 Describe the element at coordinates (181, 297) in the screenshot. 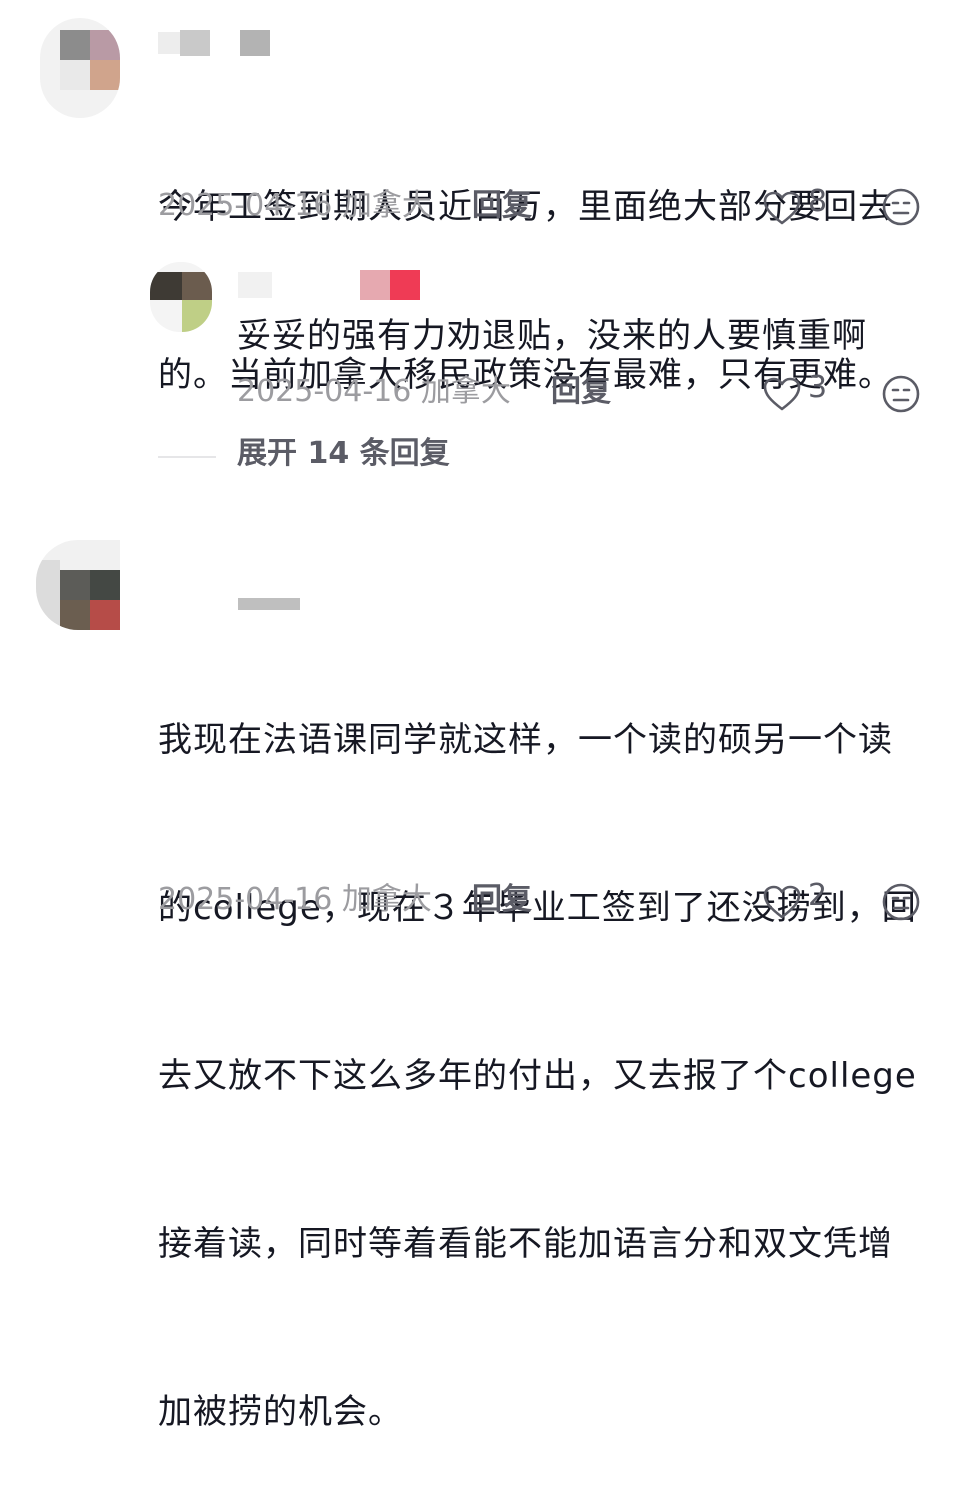

I see `reply-avatar` at that location.